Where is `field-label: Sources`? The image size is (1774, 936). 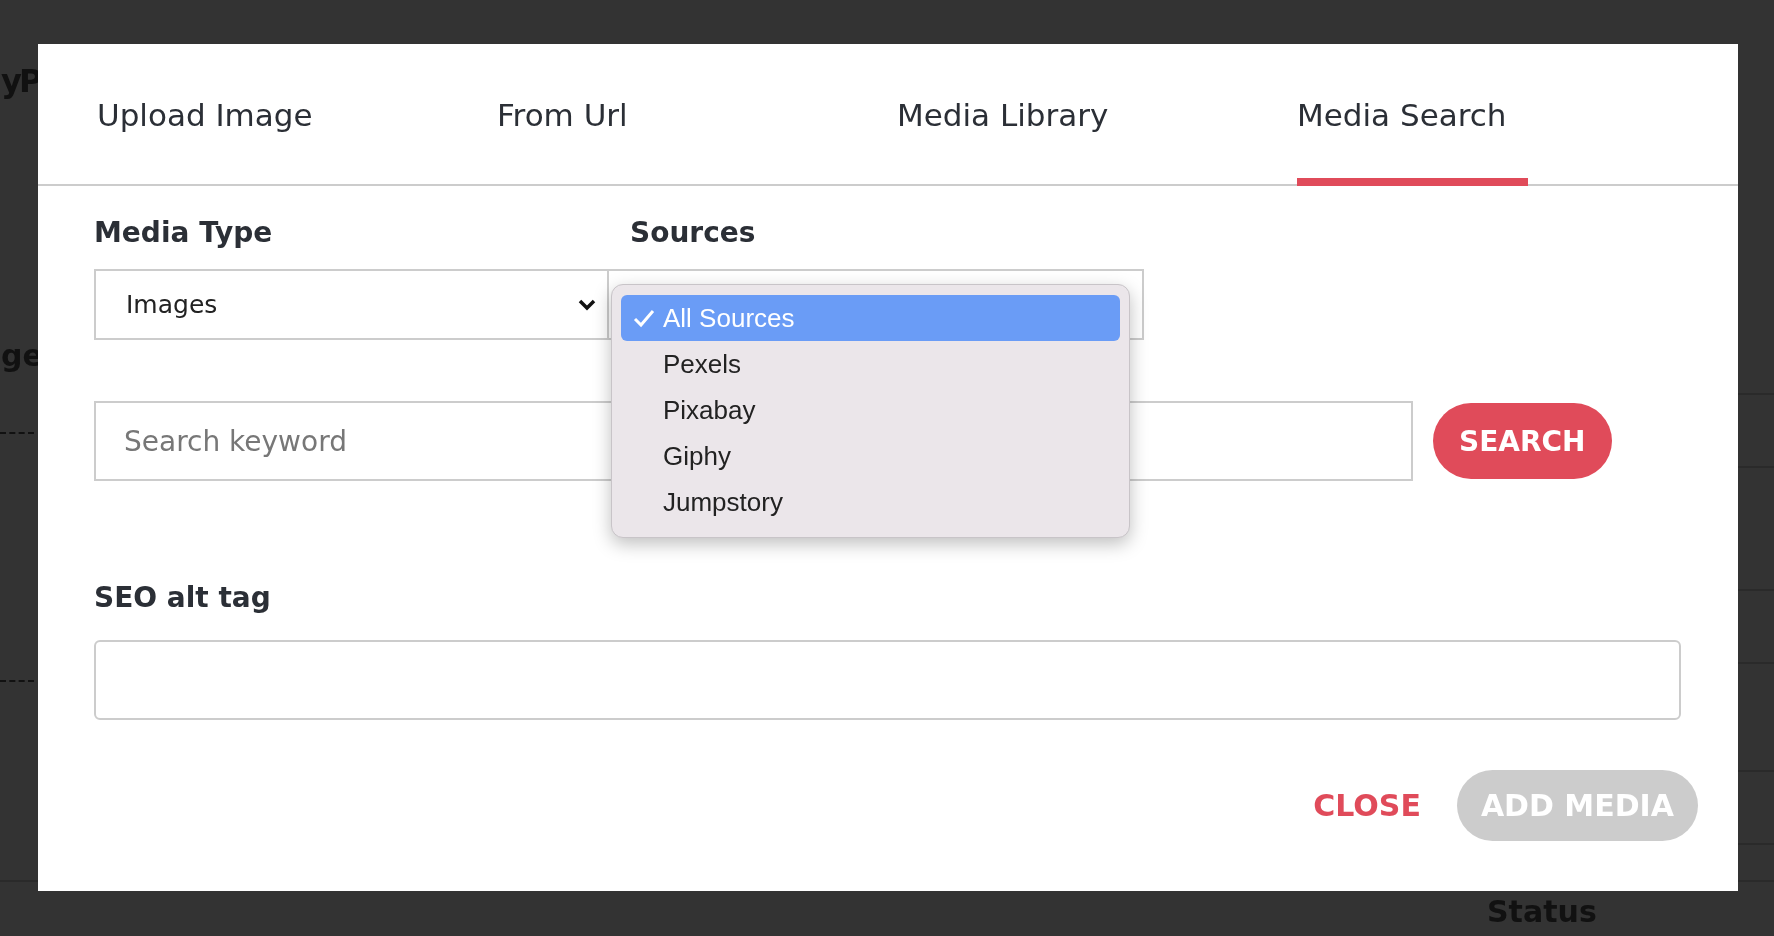 field-label: Sources is located at coordinates (693, 232).